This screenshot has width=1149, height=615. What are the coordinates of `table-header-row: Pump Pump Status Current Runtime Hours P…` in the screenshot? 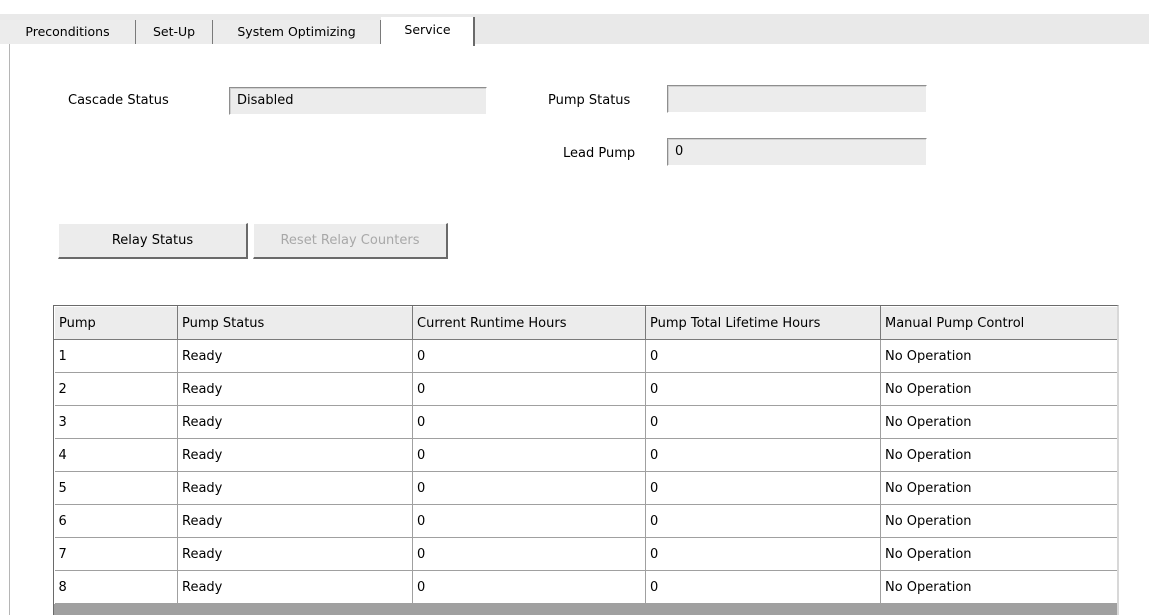 It's located at (585, 323).